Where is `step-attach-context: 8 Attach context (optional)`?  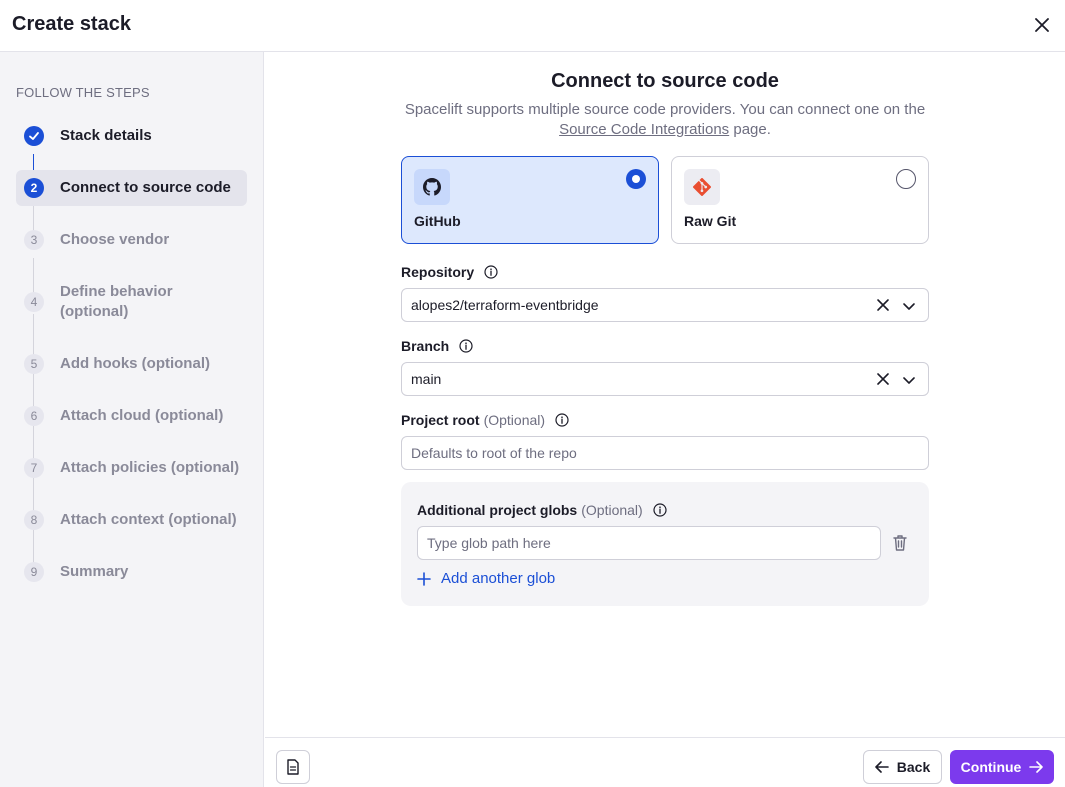
step-attach-context: 8 Attach context (optional) is located at coordinates (131, 520).